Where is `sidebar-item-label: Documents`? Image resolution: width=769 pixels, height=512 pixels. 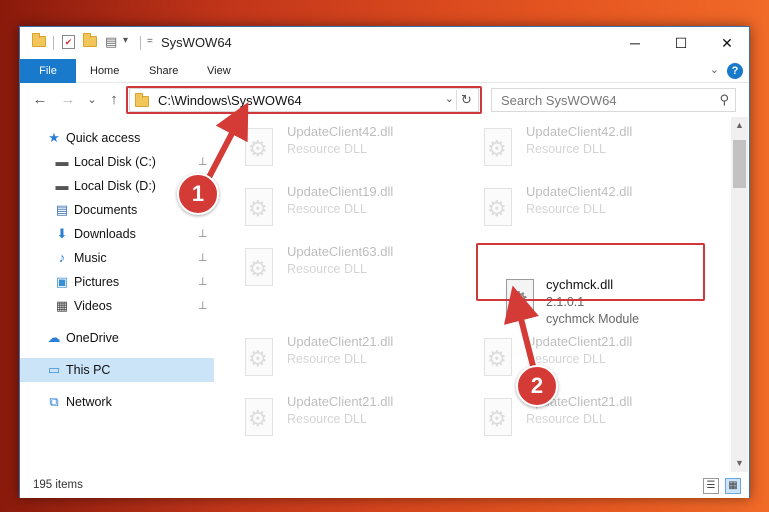 sidebar-item-label: Documents is located at coordinates (106, 210).